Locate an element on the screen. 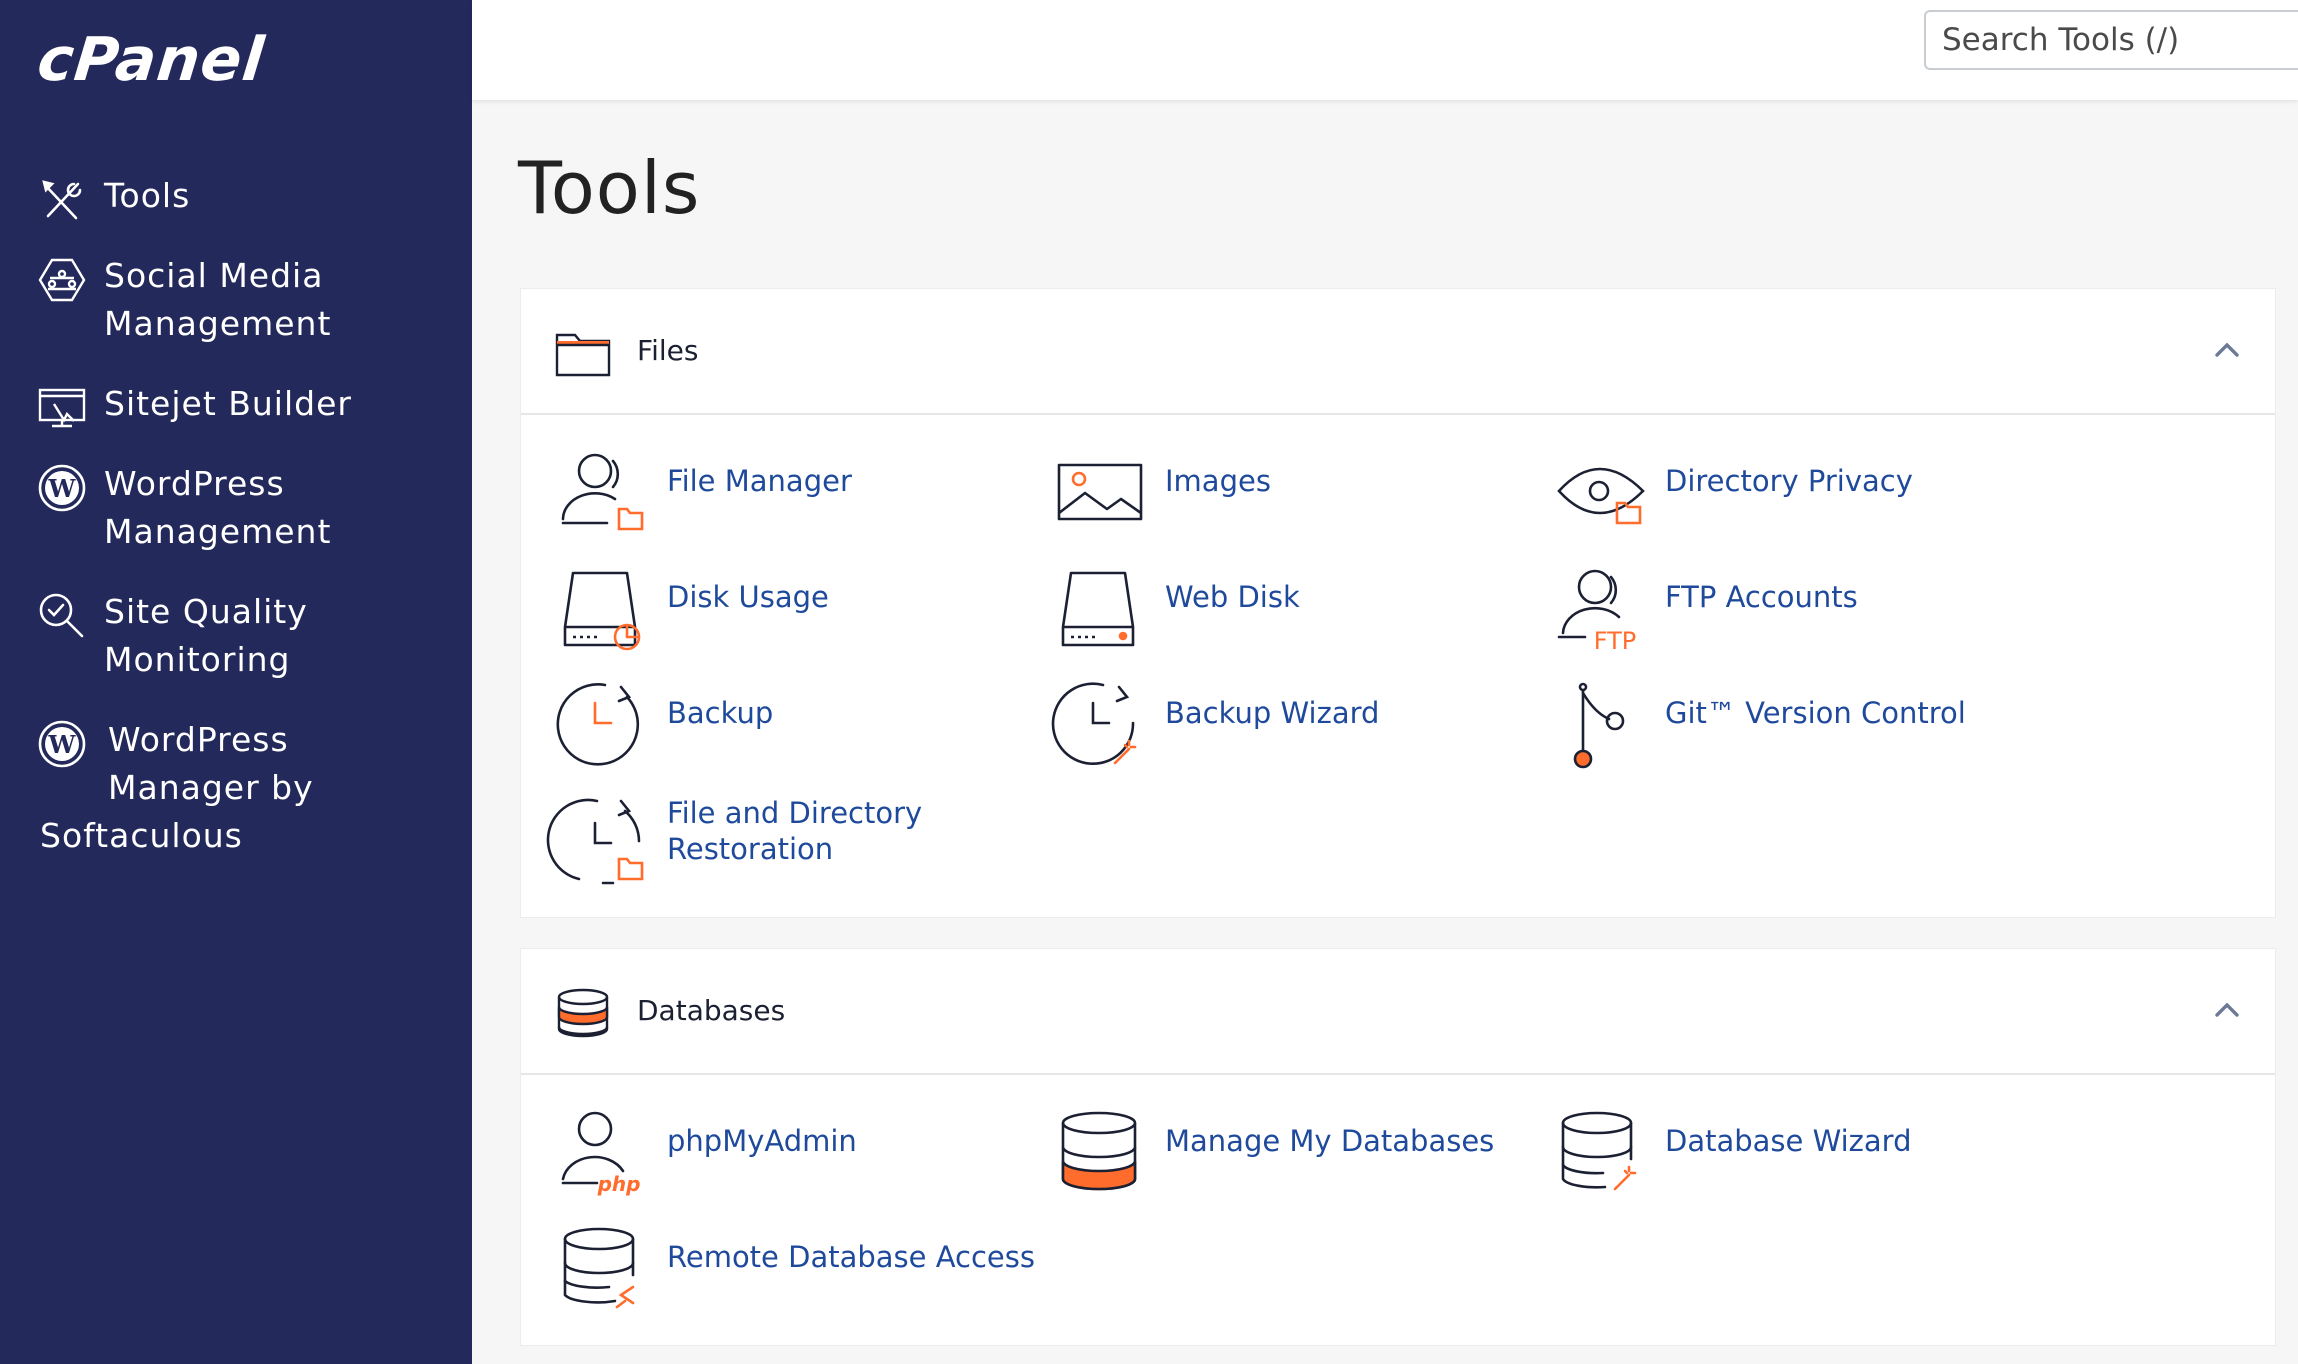 The width and height of the screenshot is (2298, 1364). sidebar-item-social-media: Social Media Management is located at coordinates (248, 300).